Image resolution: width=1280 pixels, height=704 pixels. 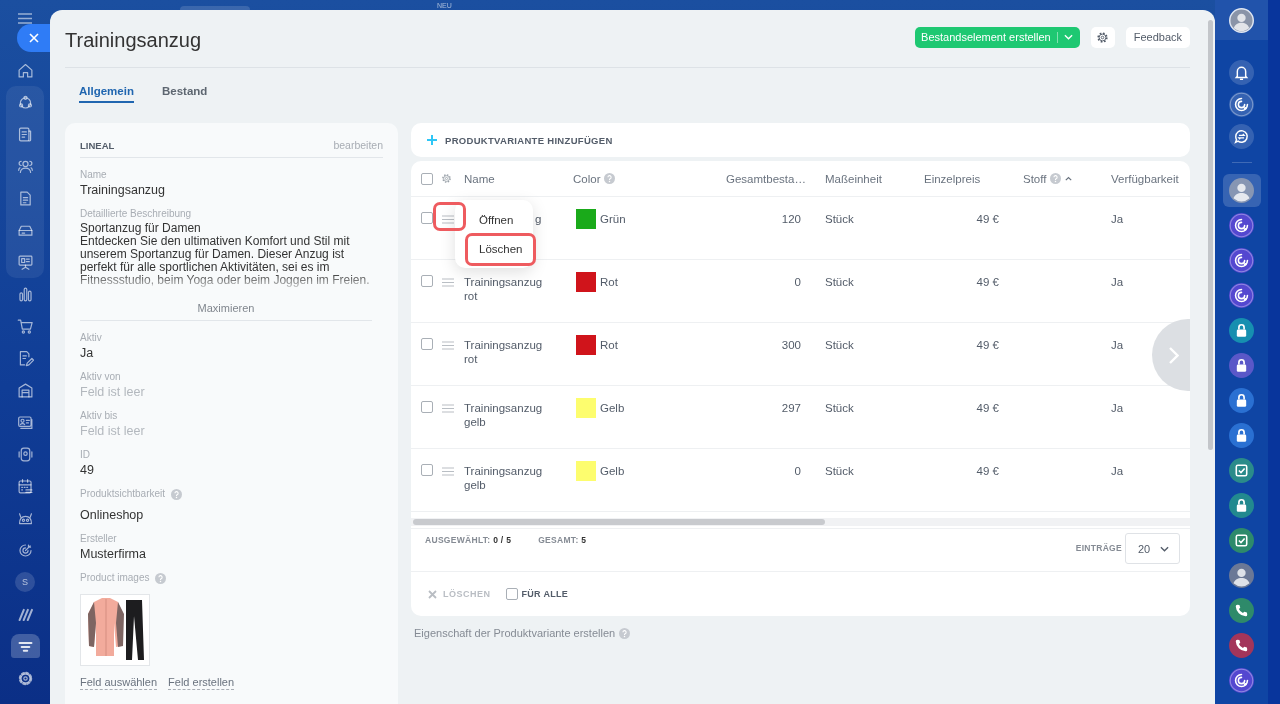 I want to click on account-button, so click(x=1241, y=20).